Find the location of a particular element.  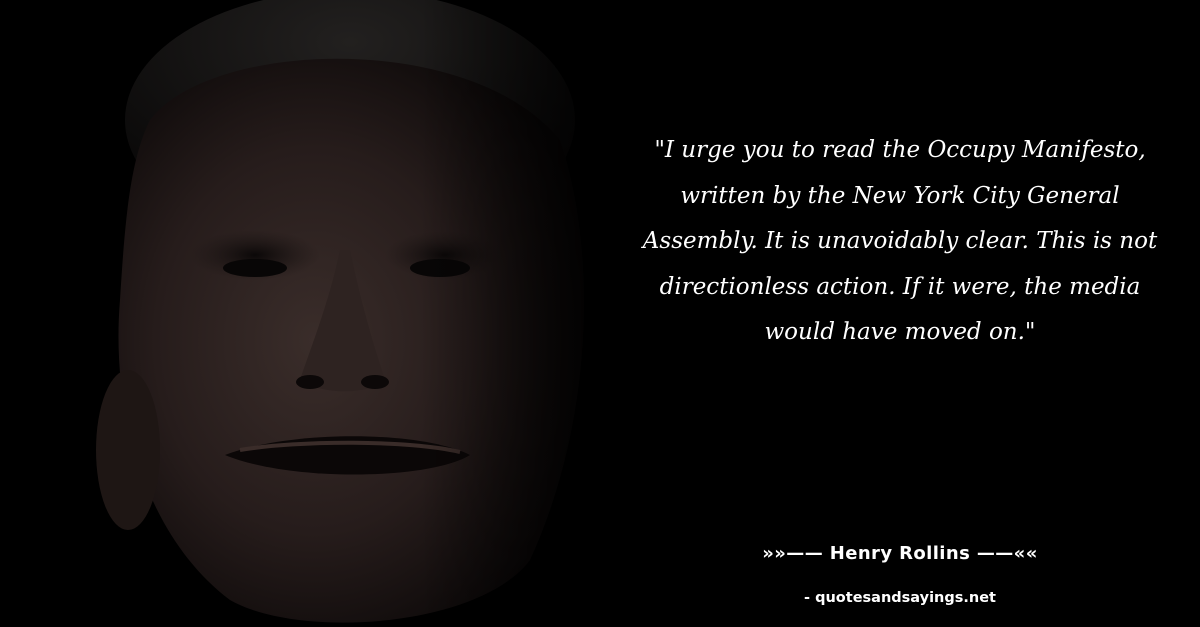

source-watermark: - quotesandsayings.net is located at coordinates (900, 598).